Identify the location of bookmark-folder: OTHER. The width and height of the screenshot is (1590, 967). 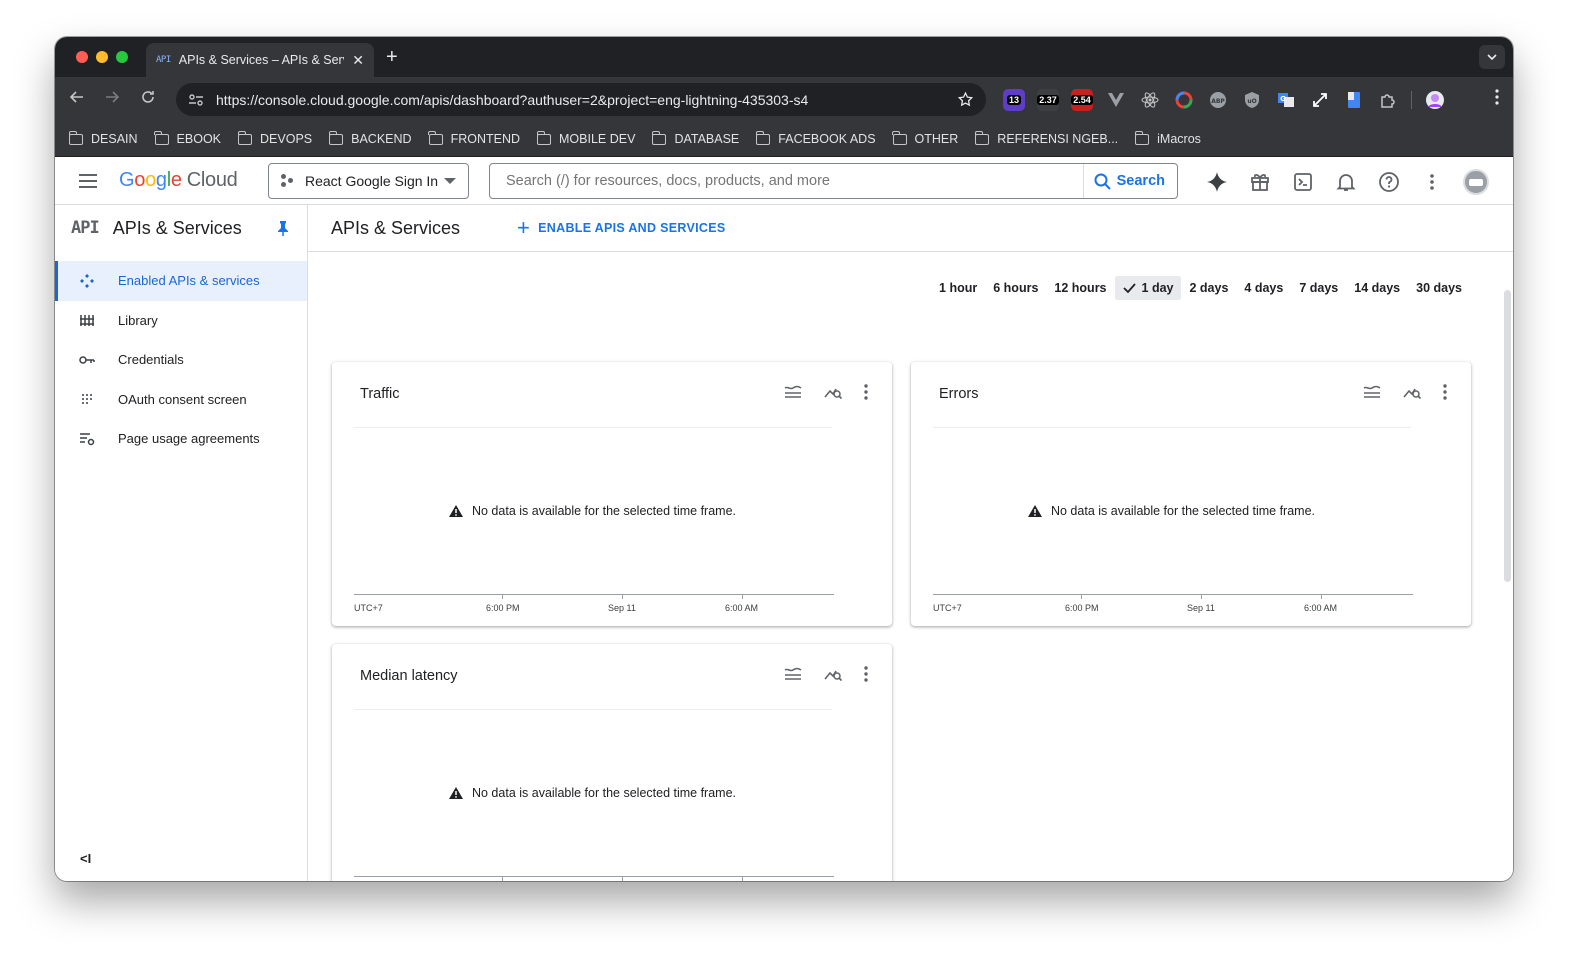
(925, 138).